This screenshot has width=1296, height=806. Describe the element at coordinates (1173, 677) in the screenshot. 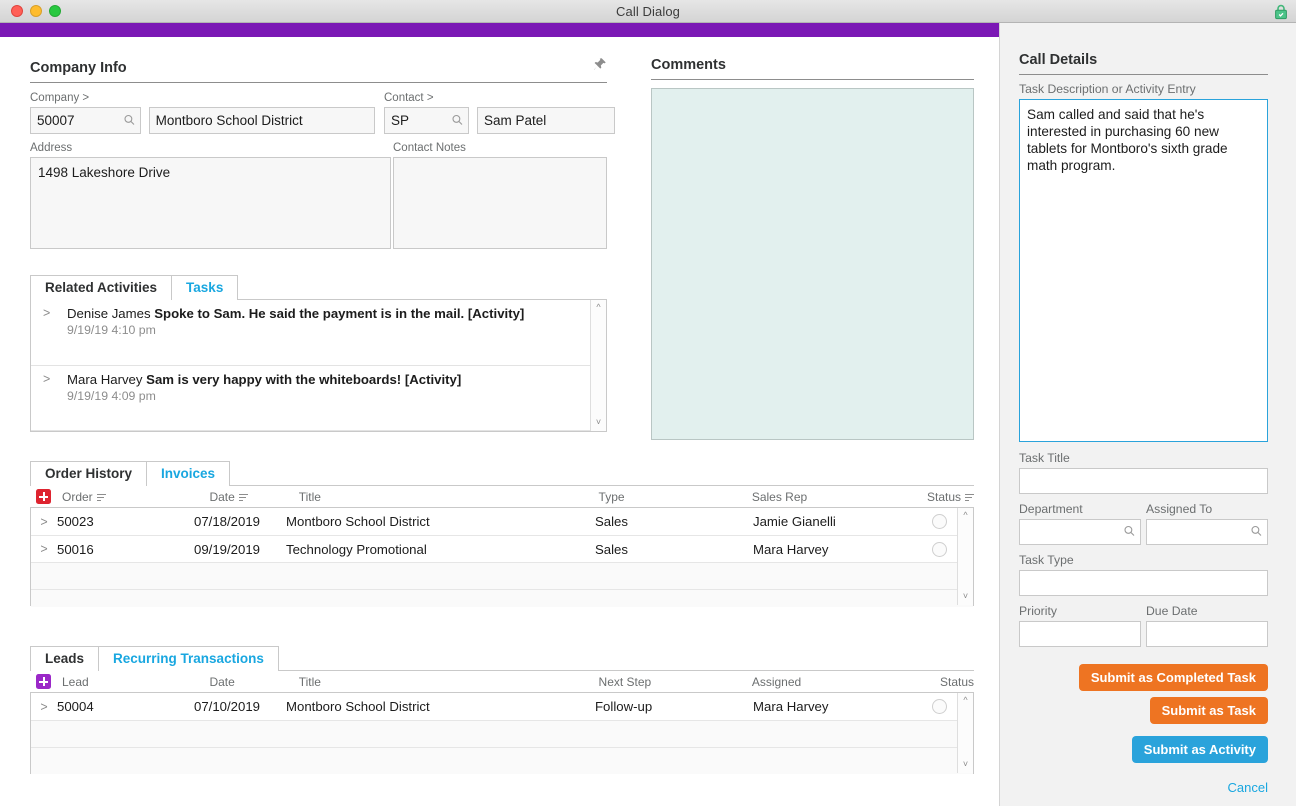

I see `submit-completed-task-button: Submit as Completed Task` at that location.